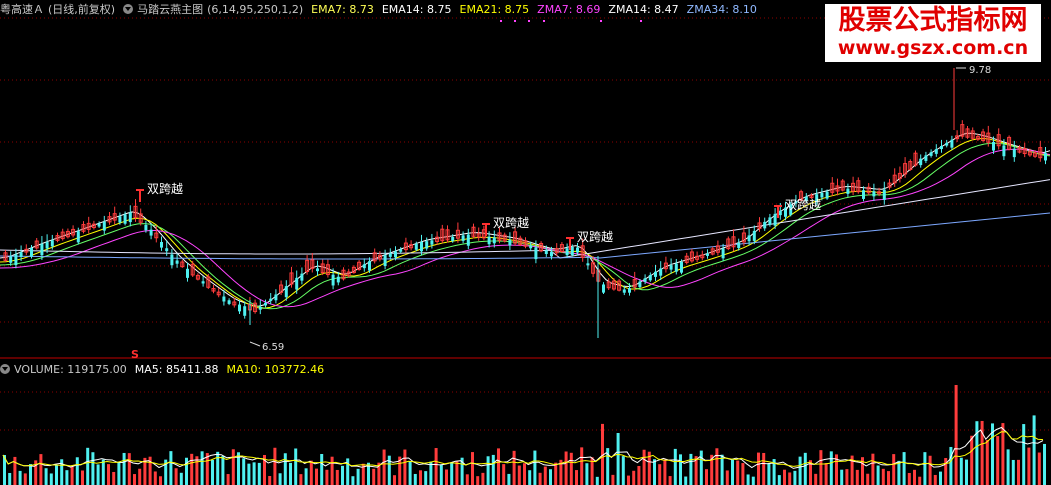  Describe the element at coordinates (933, 48) in the screenshot. I see `watermark-url: www.gszx.com.cn` at that location.